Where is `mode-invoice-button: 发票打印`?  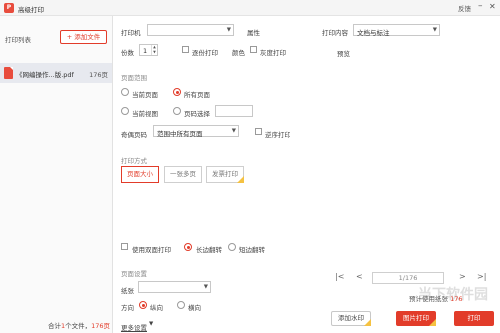 mode-invoice-button: 发票打印 is located at coordinates (225, 174).